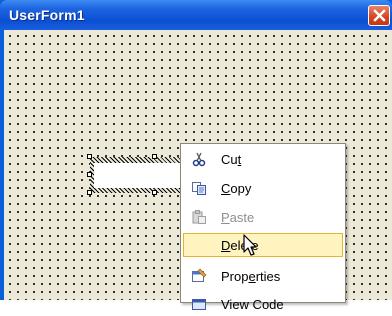  Describe the element at coordinates (196, 15) in the screenshot. I see `title-bar: UserForm1` at that location.